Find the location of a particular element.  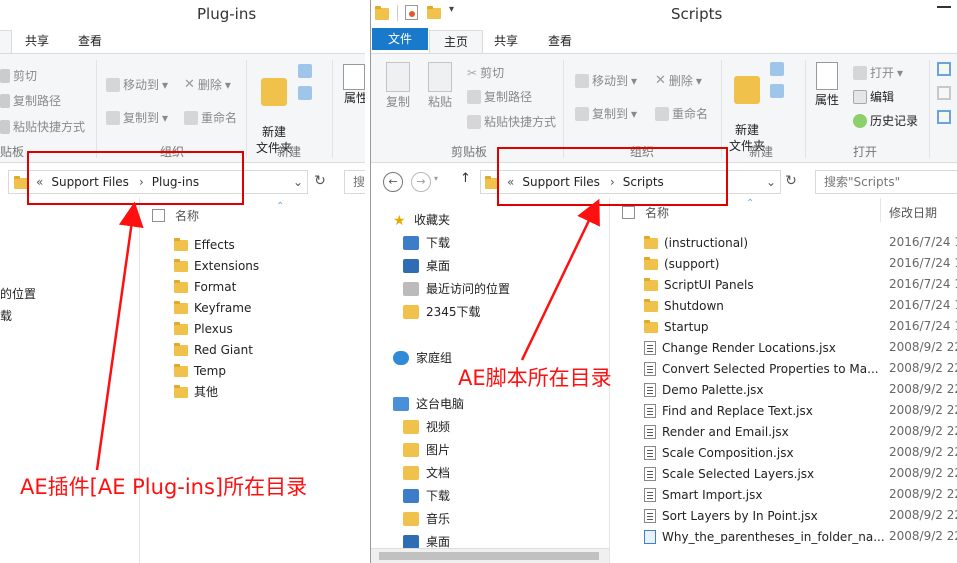

nav-item-recent: 的位置 is located at coordinates (18, 293).